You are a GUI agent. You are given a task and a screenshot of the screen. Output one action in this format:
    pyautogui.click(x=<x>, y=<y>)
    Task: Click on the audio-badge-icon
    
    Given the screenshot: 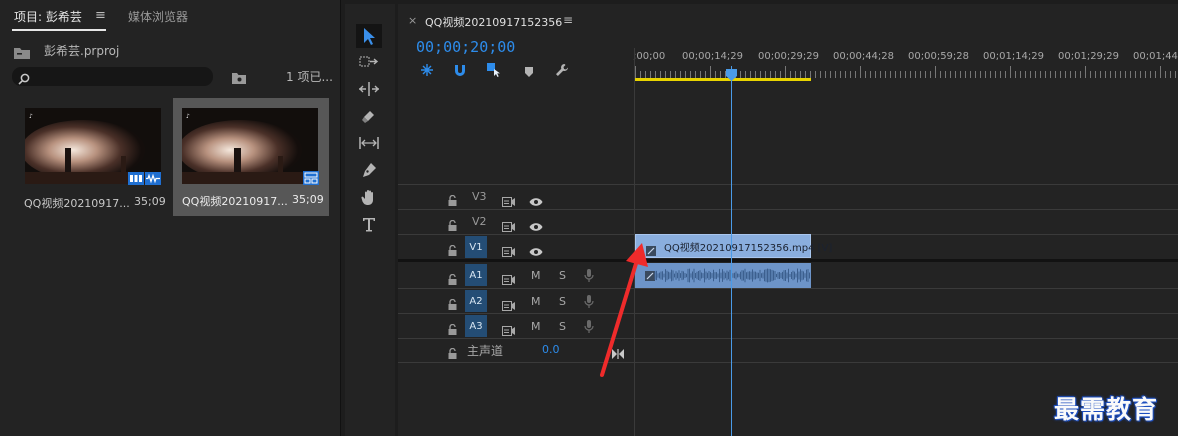 What is the action you would take?
    pyautogui.click(x=153, y=179)
    